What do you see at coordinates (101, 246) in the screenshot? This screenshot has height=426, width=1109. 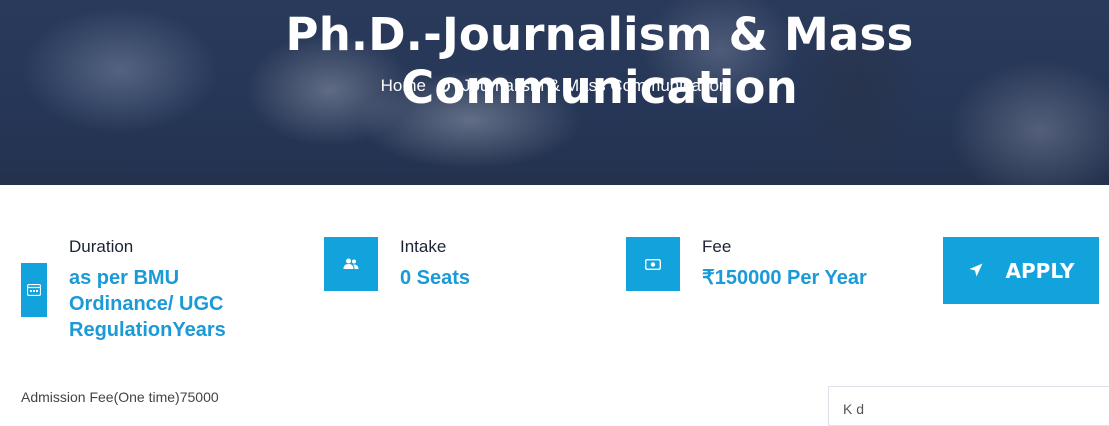 I see `duration-label: Duration` at bounding box center [101, 246].